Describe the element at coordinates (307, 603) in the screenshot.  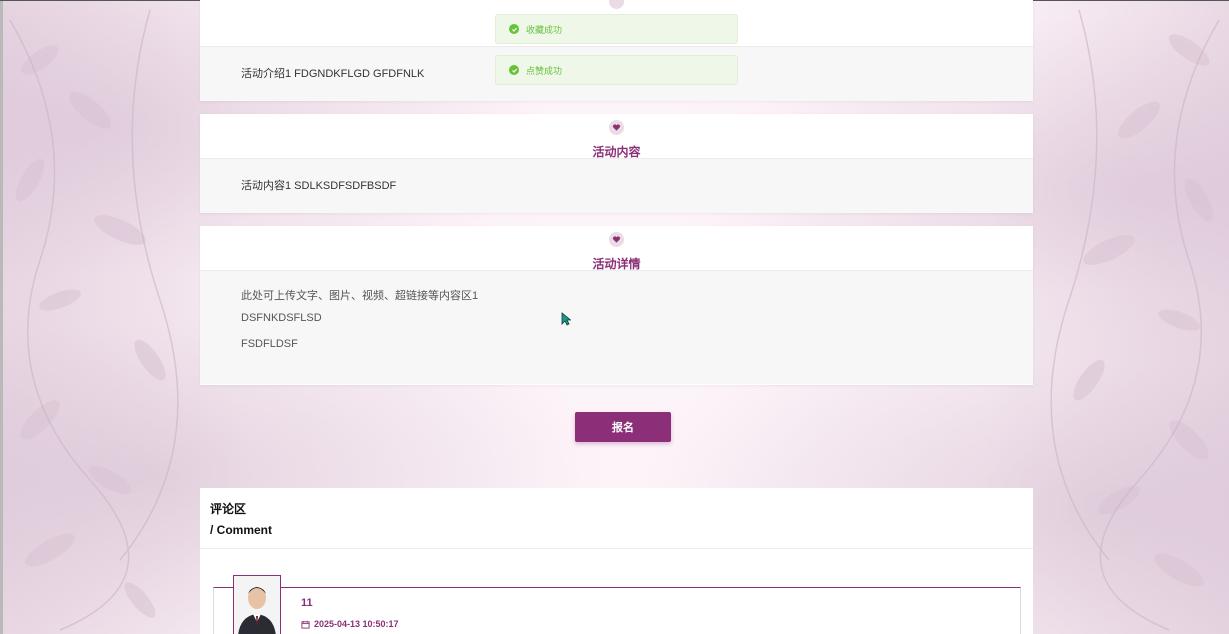
I see `comment-username: 11` at that location.